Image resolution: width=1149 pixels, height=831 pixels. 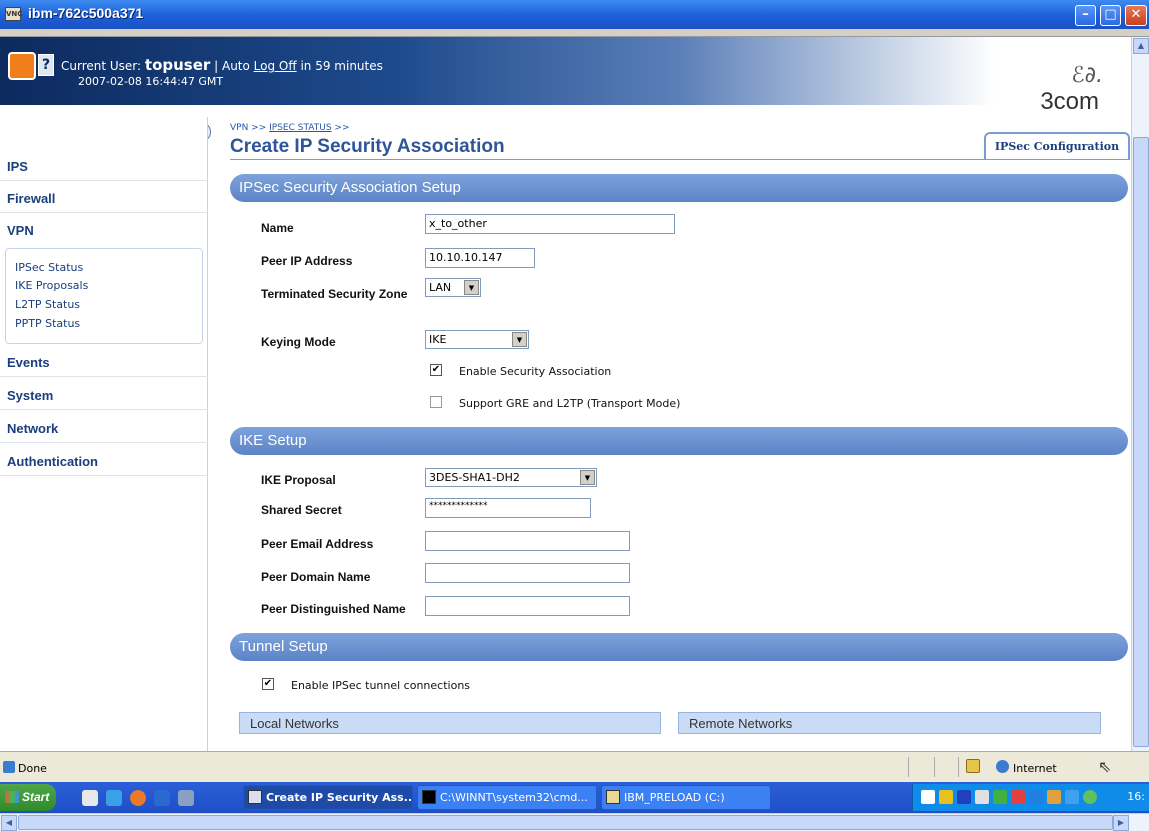 What do you see at coordinates (13, 14) in the screenshot?
I see `vnc-app-icon: VNC` at bounding box center [13, 14].